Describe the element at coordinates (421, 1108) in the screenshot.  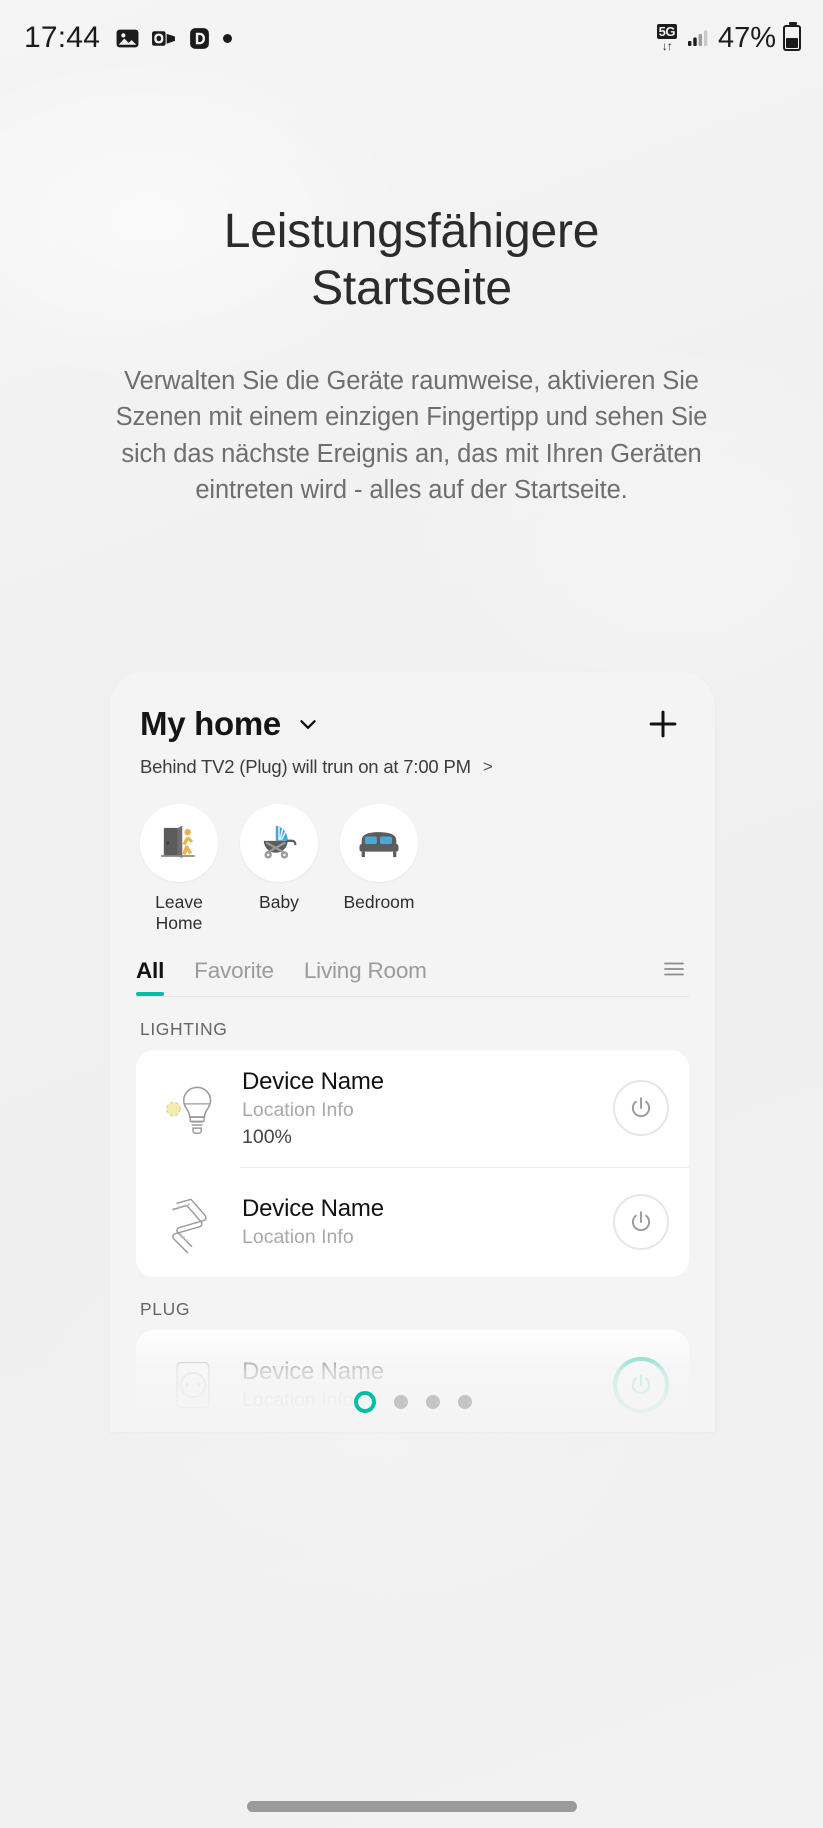
I see `device-info: Device Name Location Info 100%` at that location.